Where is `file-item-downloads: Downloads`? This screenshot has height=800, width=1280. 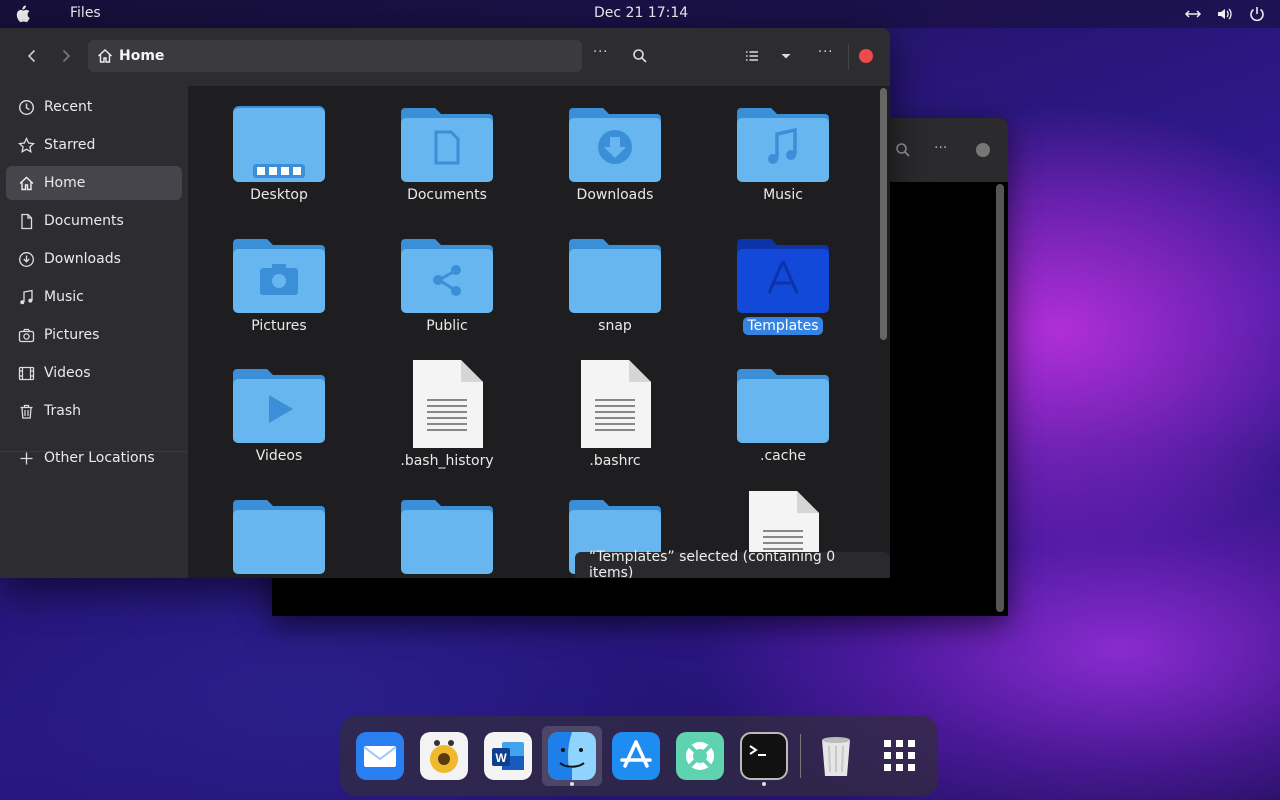 file-item-downloads: Downloads is located at coordinates (615, 154).